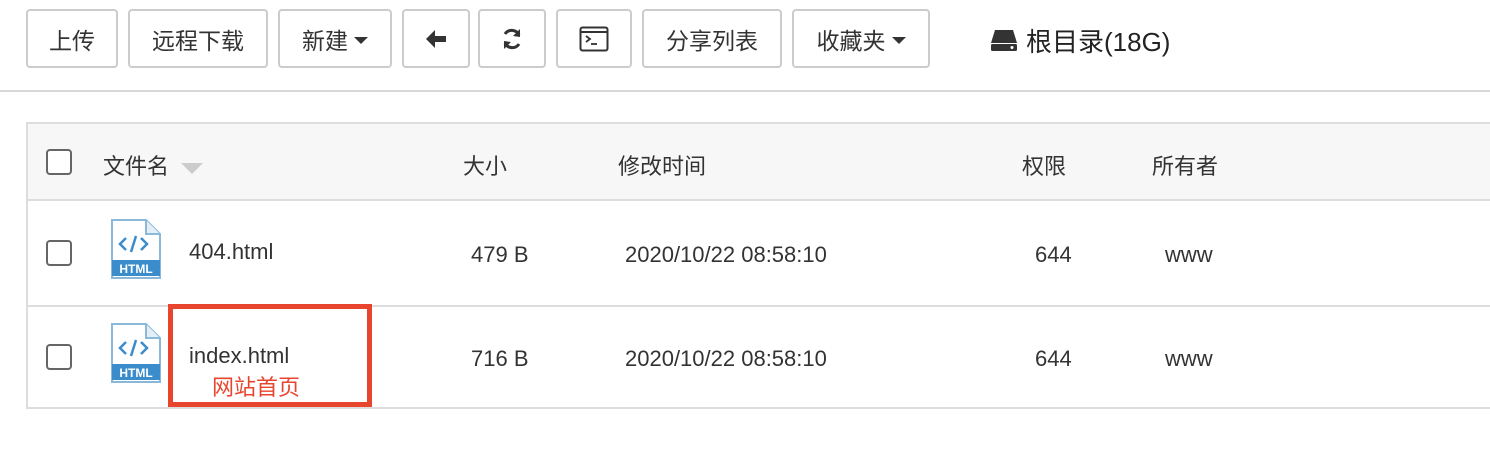 This screenshot has height=454, width=1490. Describe the element at coordinates (851, 40) in the screenshot. I see `favorites-label: 收藏夹` at that location.